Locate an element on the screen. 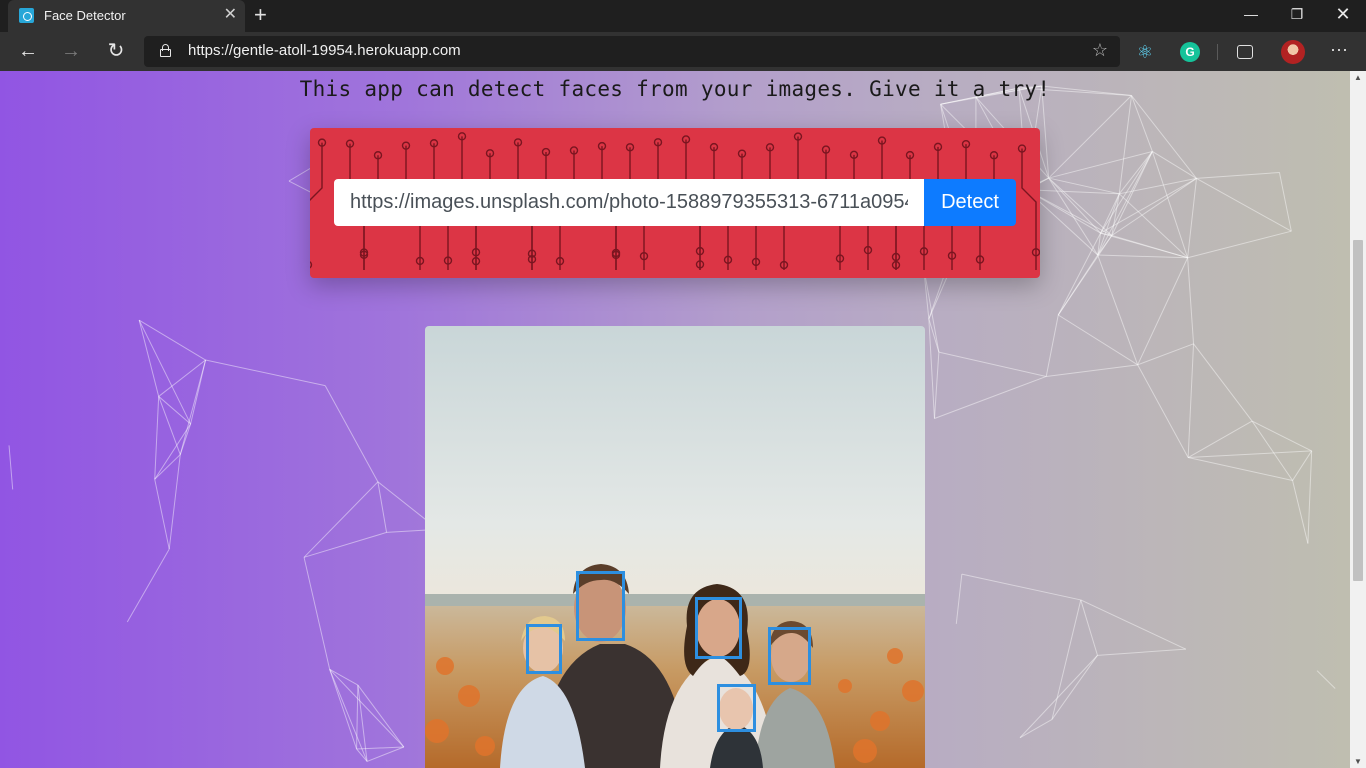 Image resolution: width=1366 pixels, height=768 pixels. page-scrollbar: ▲ ▼ is located at coordinates (1358, 419).